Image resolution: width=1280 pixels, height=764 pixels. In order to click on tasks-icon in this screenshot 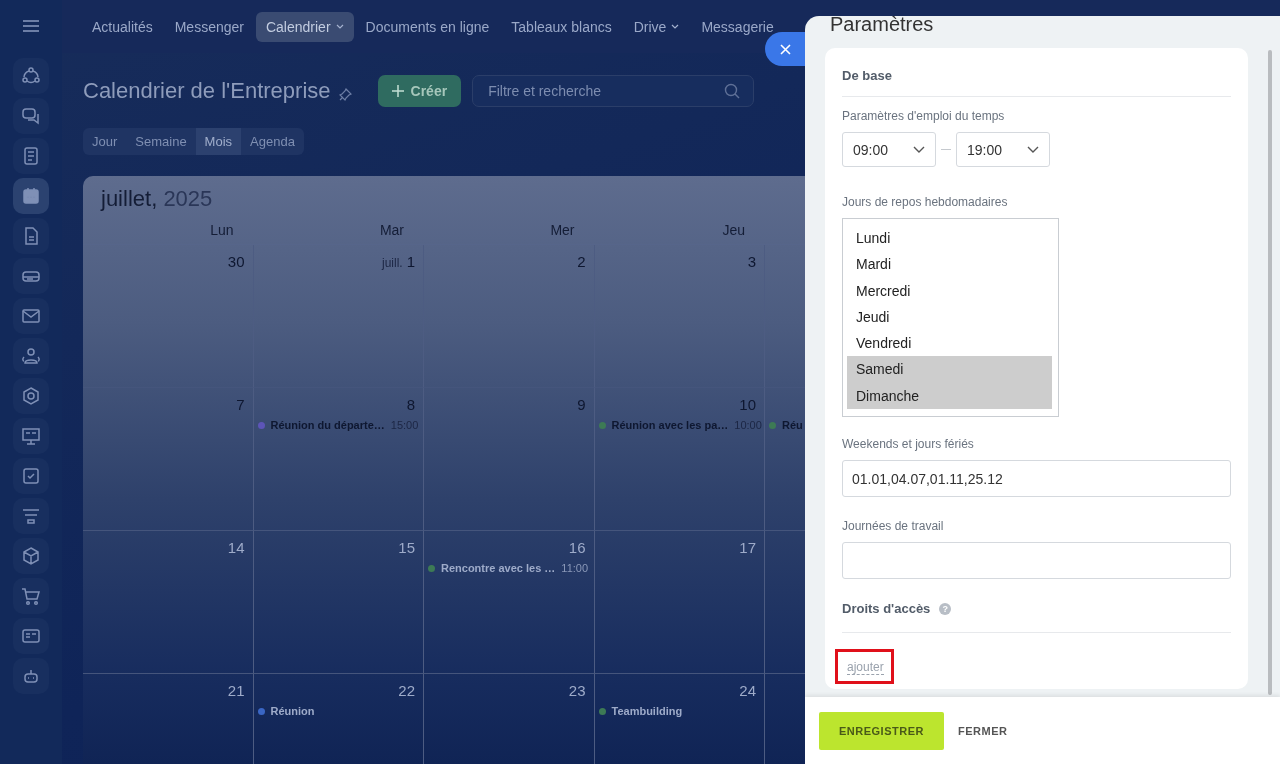, I will do `click(31, 476)`.